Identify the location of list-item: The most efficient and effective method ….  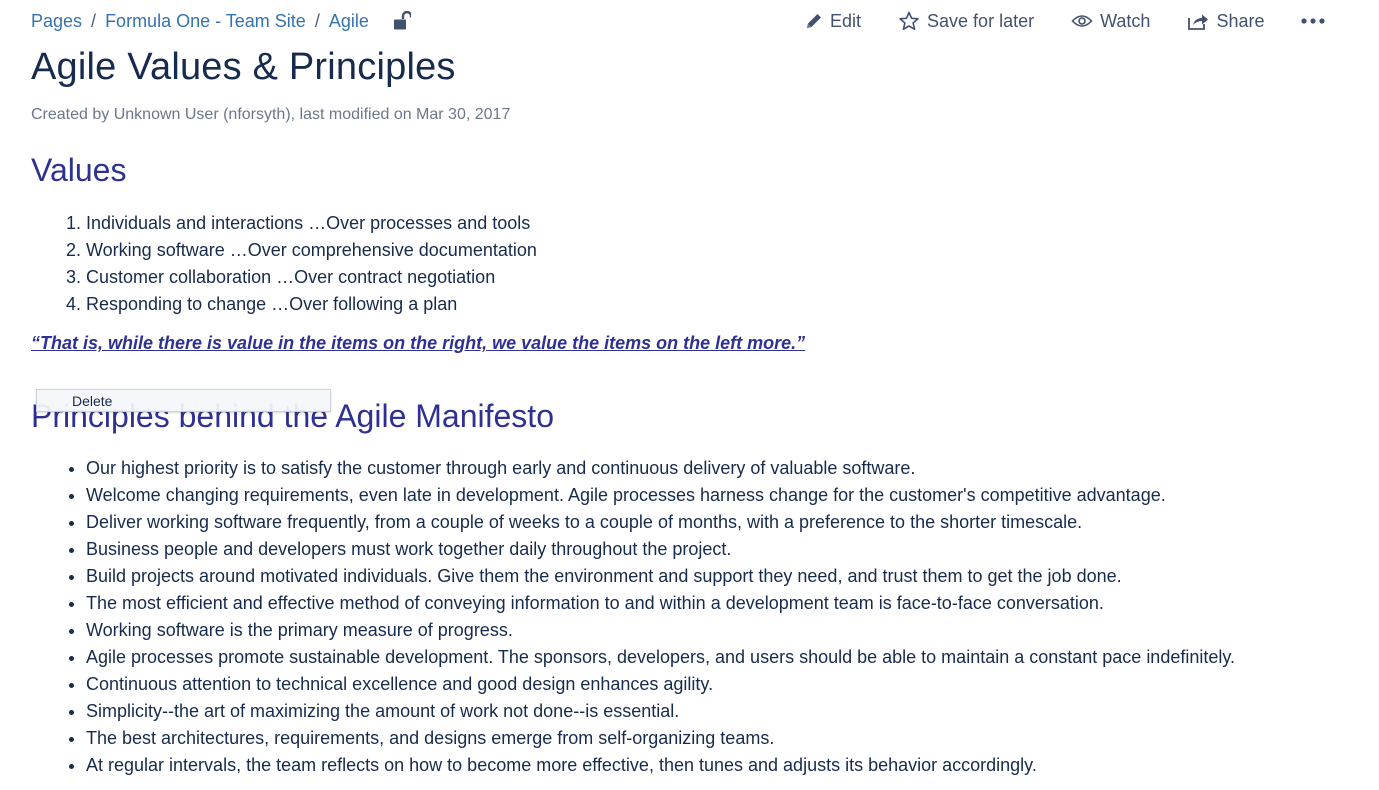
(660, 603).